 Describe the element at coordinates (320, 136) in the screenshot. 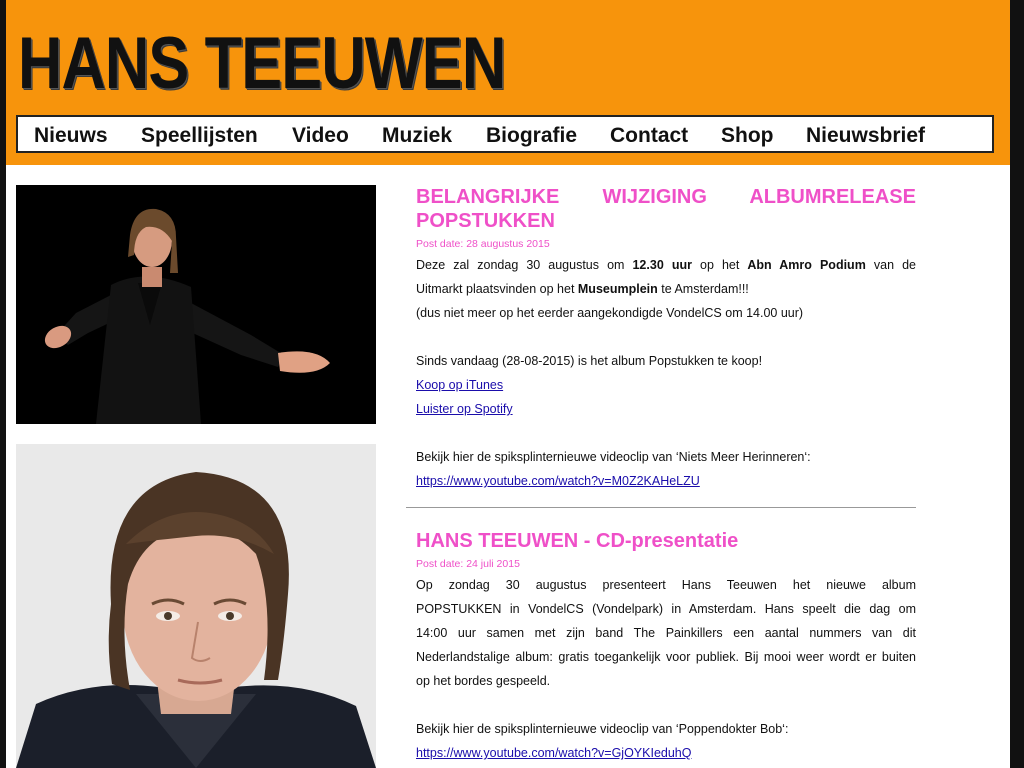

I see `nav-item-video: Video` at that location.